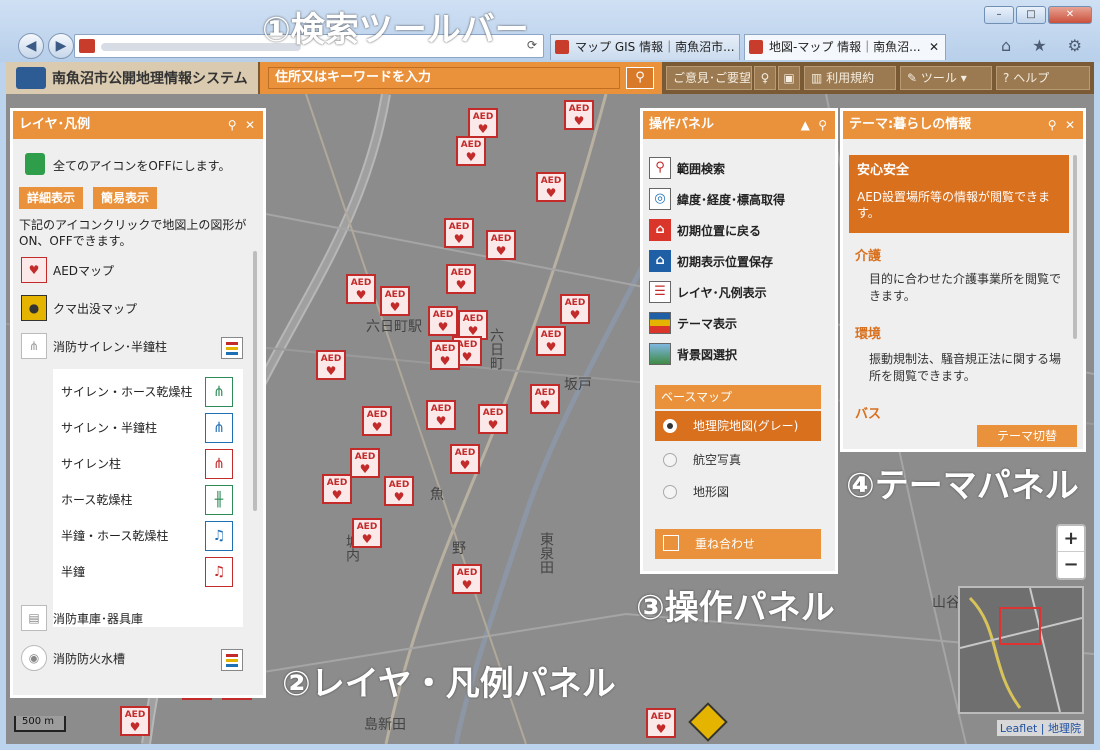 The image size is (1100, 750). Describe the element at coordinates (868, 412) in the screenshot. I see `theme-category-bus: バス` at that location.